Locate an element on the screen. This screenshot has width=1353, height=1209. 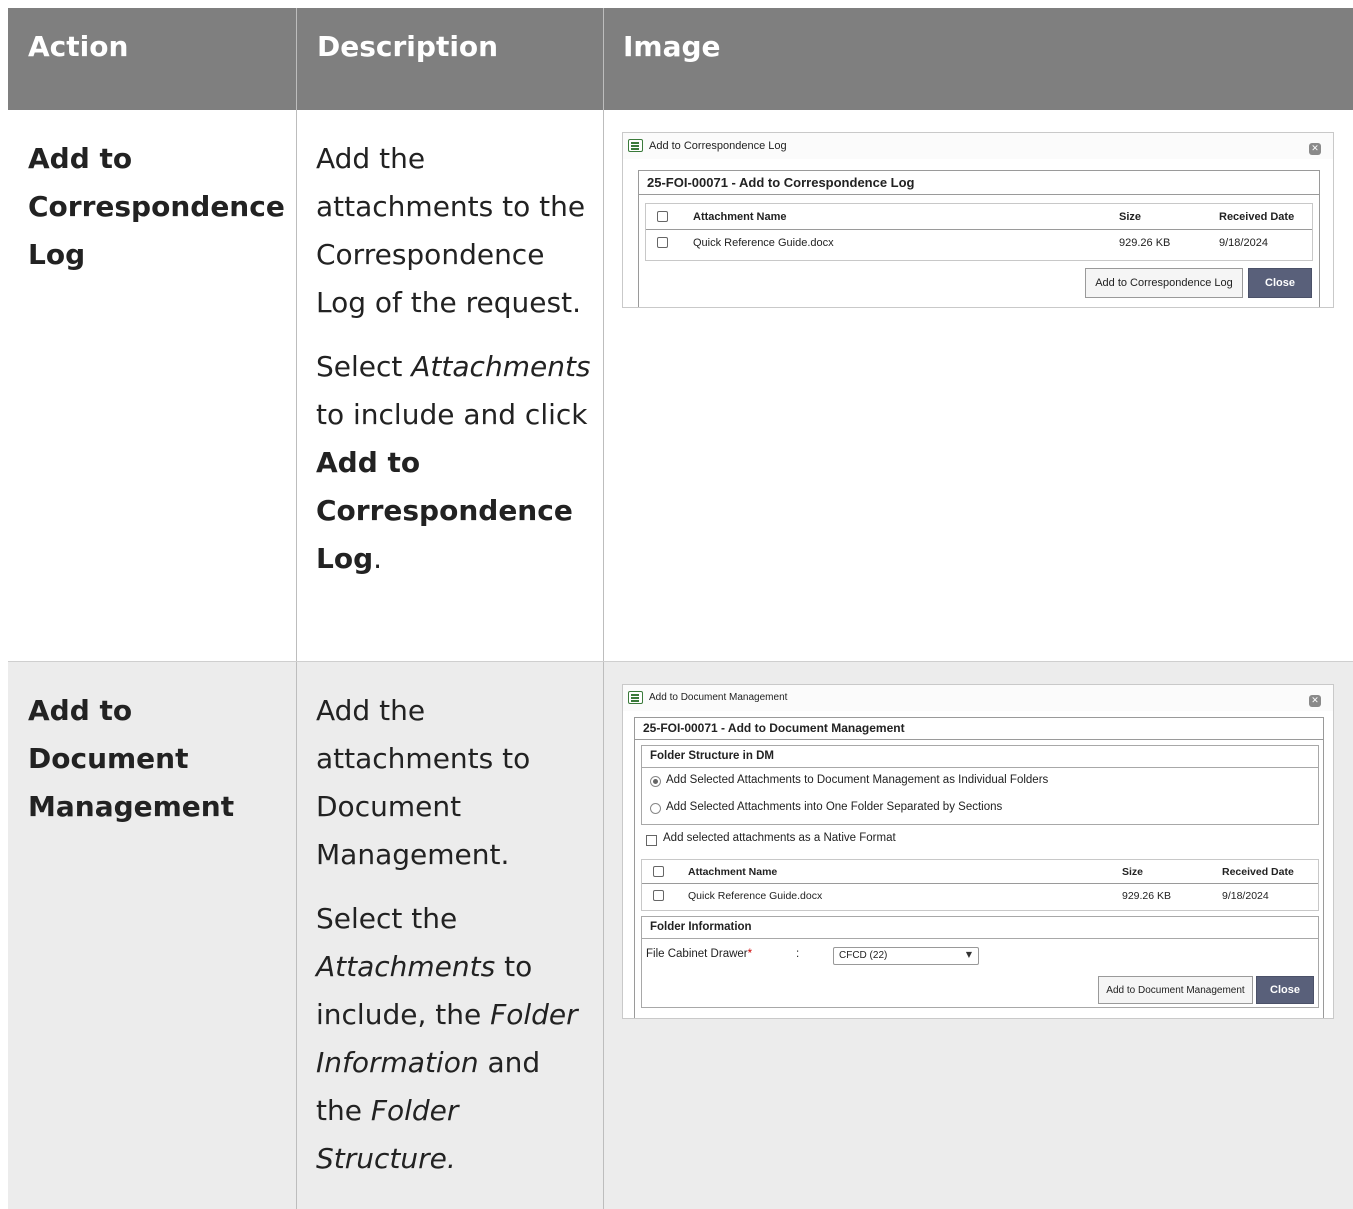
file-cabinet-drawer-select: CFCD (22) ▼ is located at coordinates (906, 956).